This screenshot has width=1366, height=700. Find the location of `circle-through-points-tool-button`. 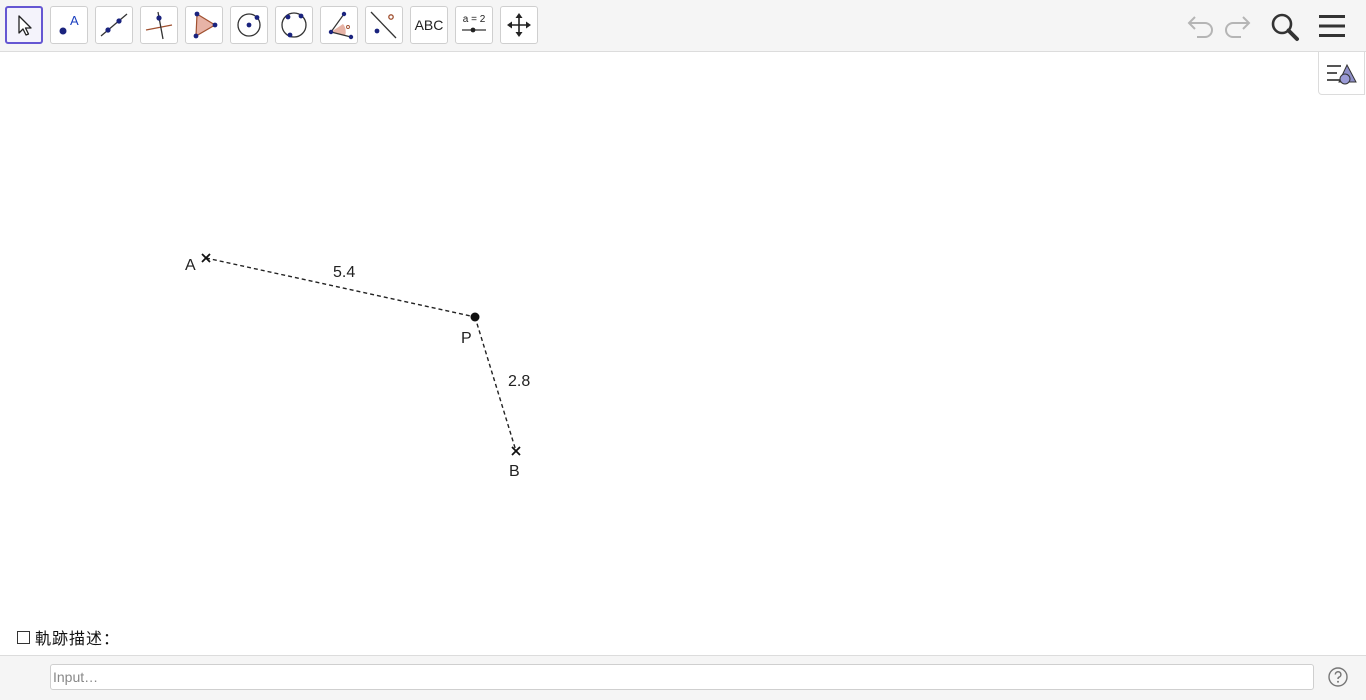

circle-through-points-tool-button is located at coordinates (294, 25).